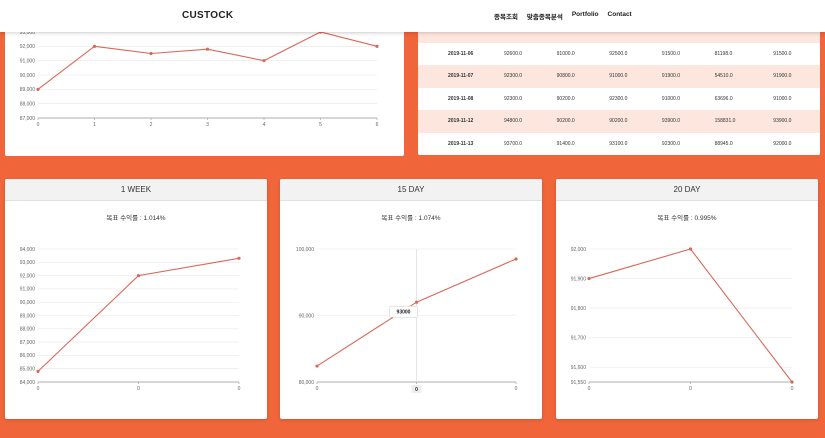  Describe the element at coordinates (524, 143) in the screenshot. I see `cell-value: 93700.0` at that location.